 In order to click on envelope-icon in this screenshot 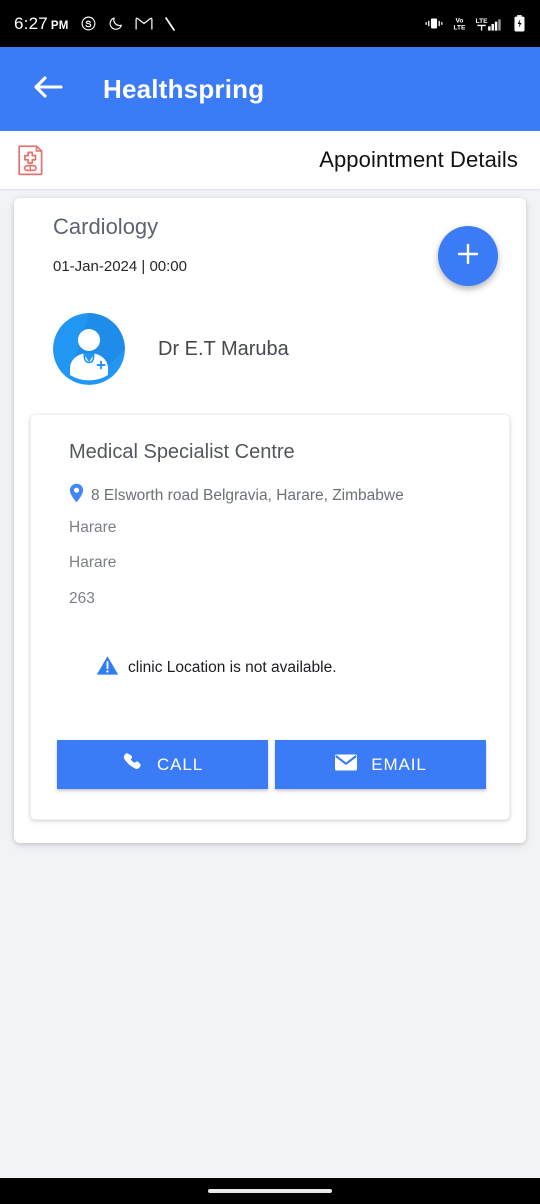, I will do `click(346, 765)`.